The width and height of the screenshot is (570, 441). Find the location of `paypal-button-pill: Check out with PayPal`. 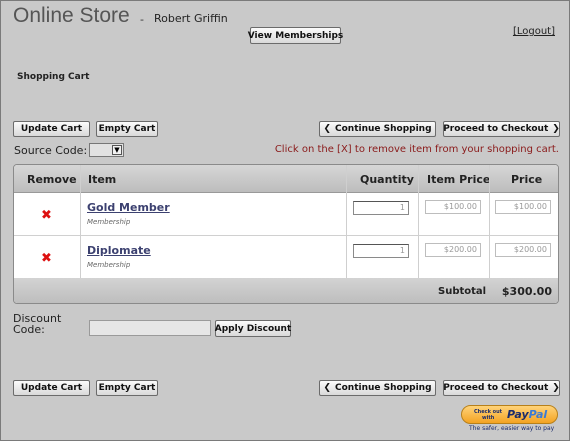

paypal-button-pill: Check out with PayPal is located at coordinates (509, 414).